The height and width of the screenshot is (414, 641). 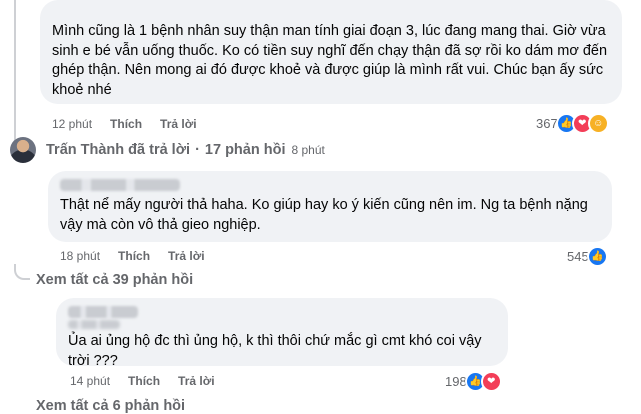 I want to click on reply-button-3: Trả lời, so click(x=196, y=381).